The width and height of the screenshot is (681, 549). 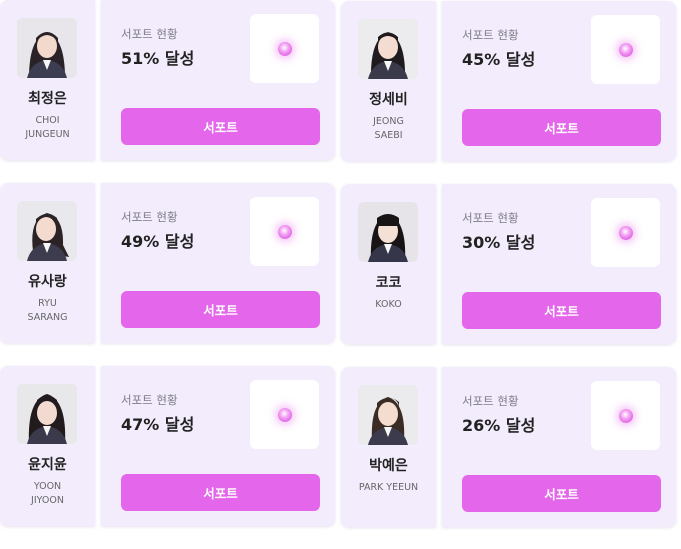 I want to click on member-card: 코코 KOKO 서포트 현황 30% 달성 서포트, so click(x=511, y=266).